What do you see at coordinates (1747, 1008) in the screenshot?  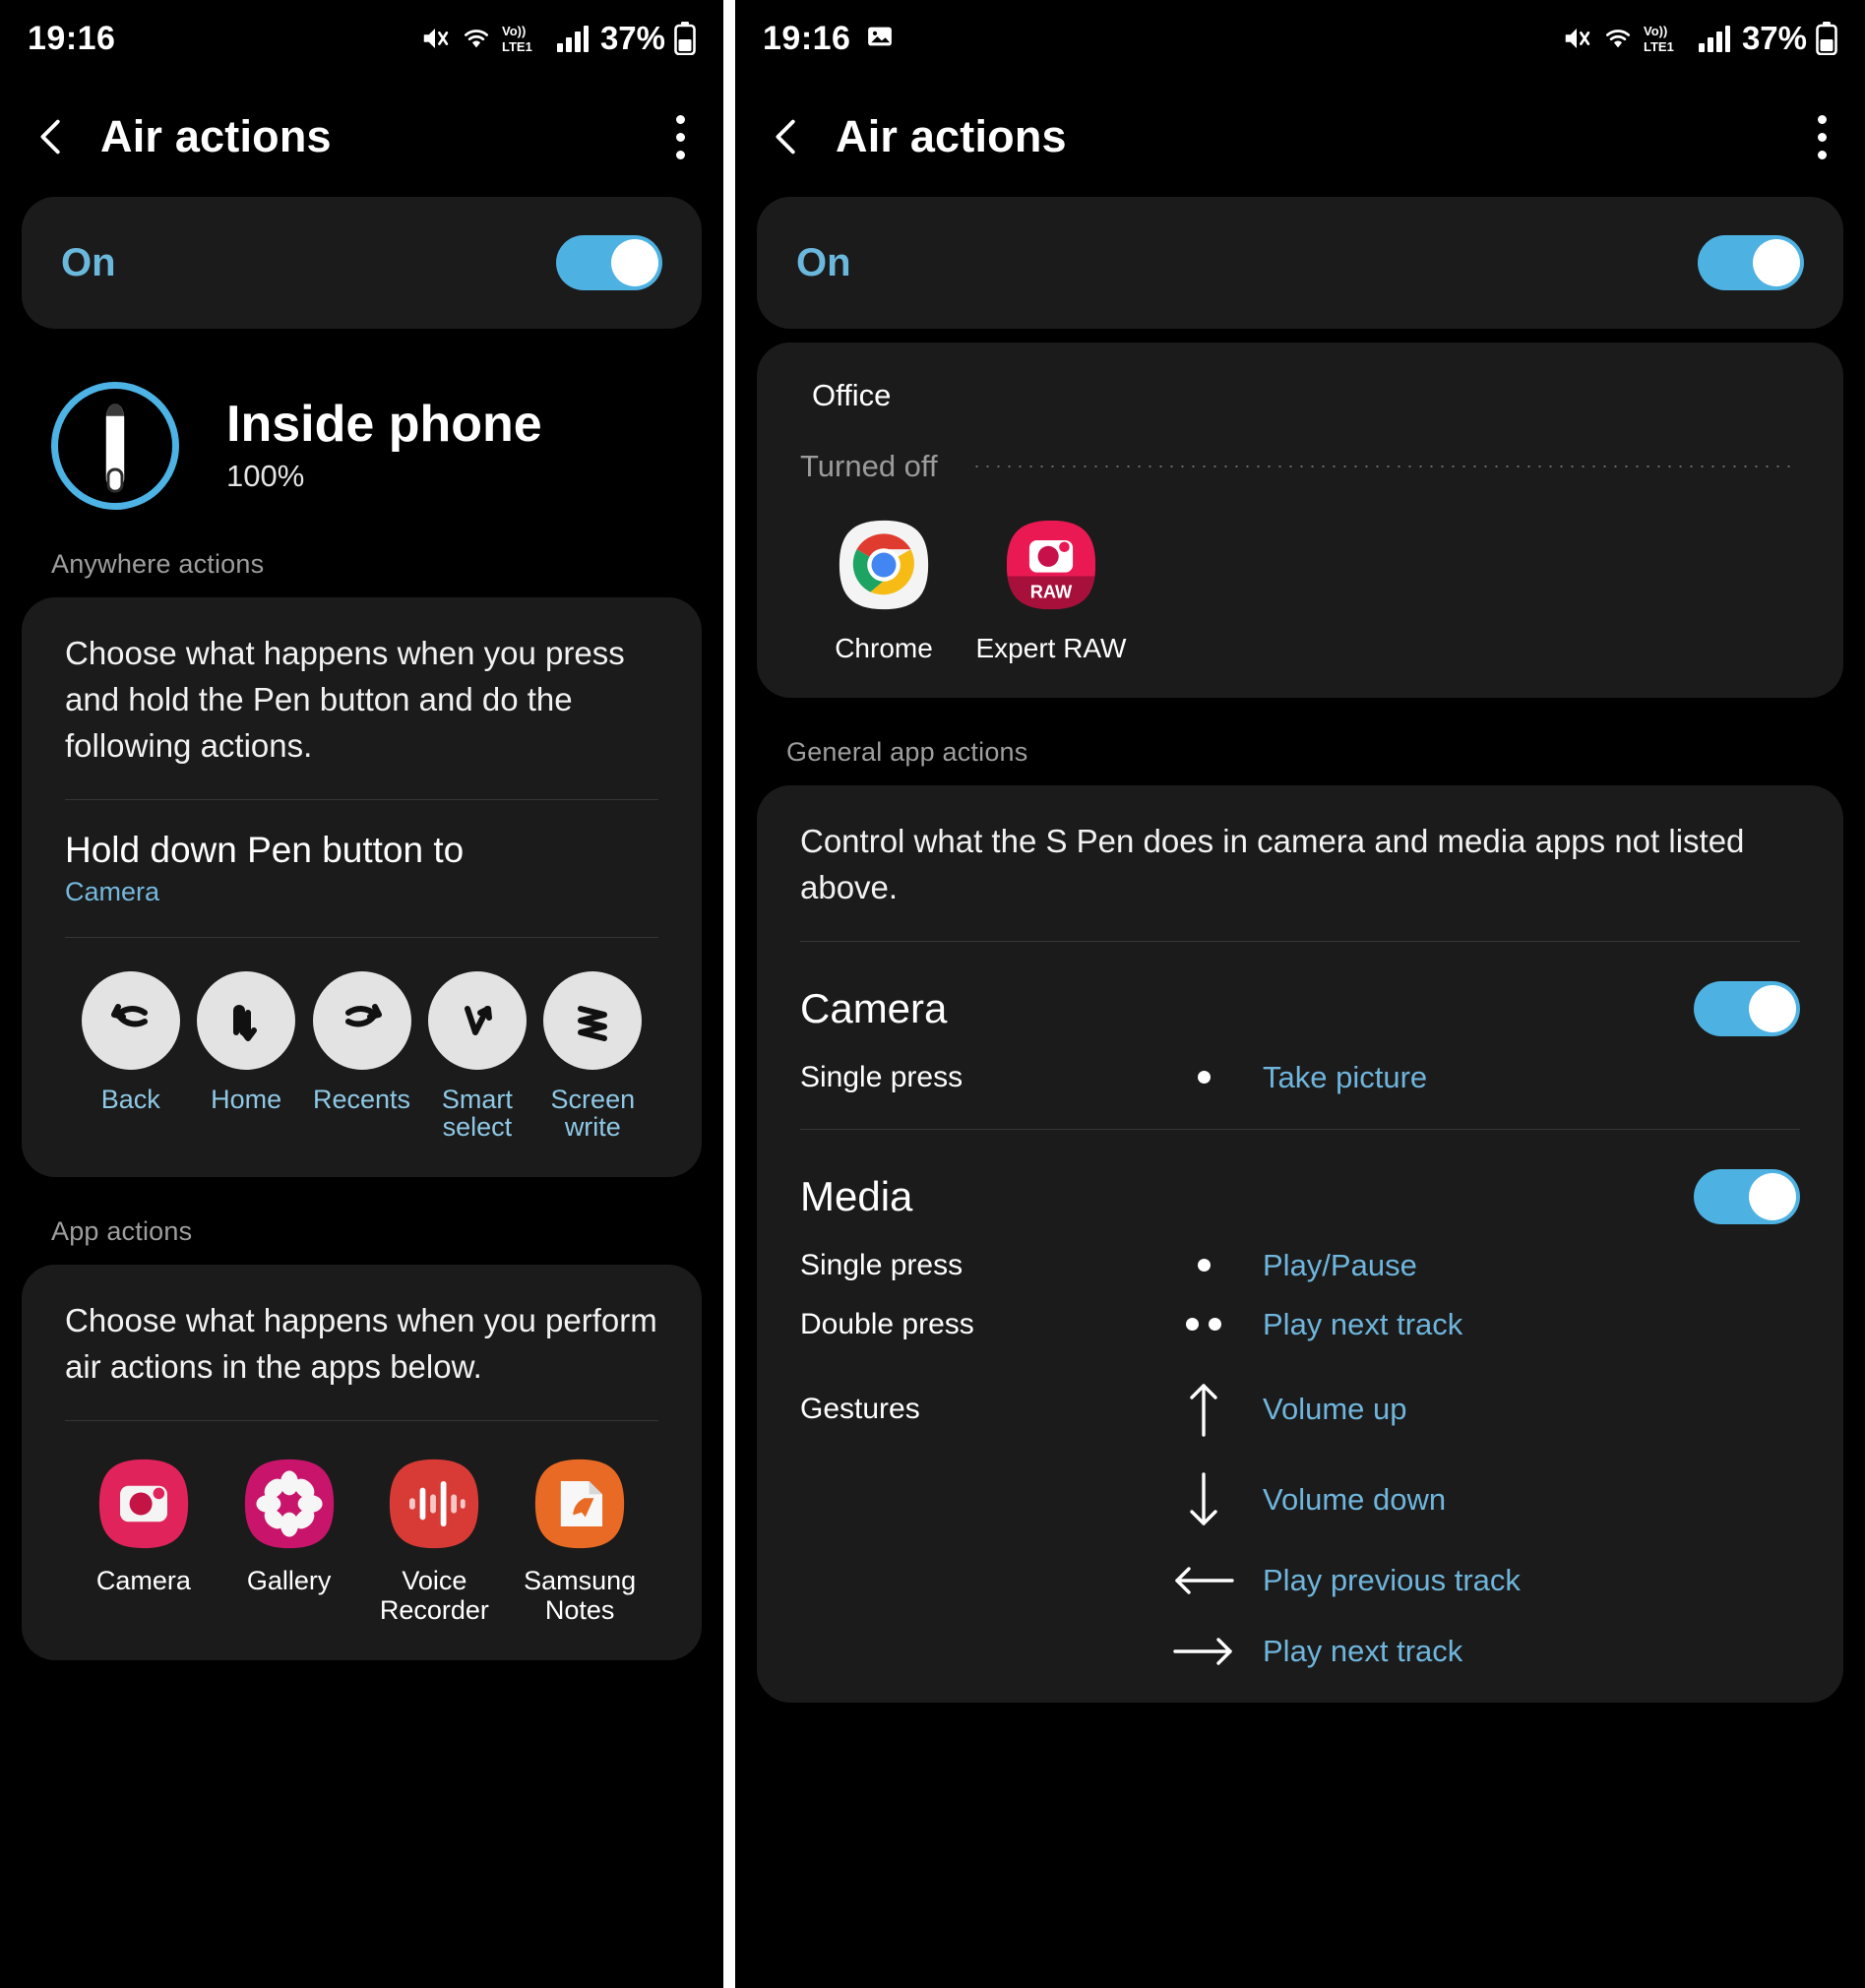 I see `camera-toggle` at bounding box center [1747, 1008].